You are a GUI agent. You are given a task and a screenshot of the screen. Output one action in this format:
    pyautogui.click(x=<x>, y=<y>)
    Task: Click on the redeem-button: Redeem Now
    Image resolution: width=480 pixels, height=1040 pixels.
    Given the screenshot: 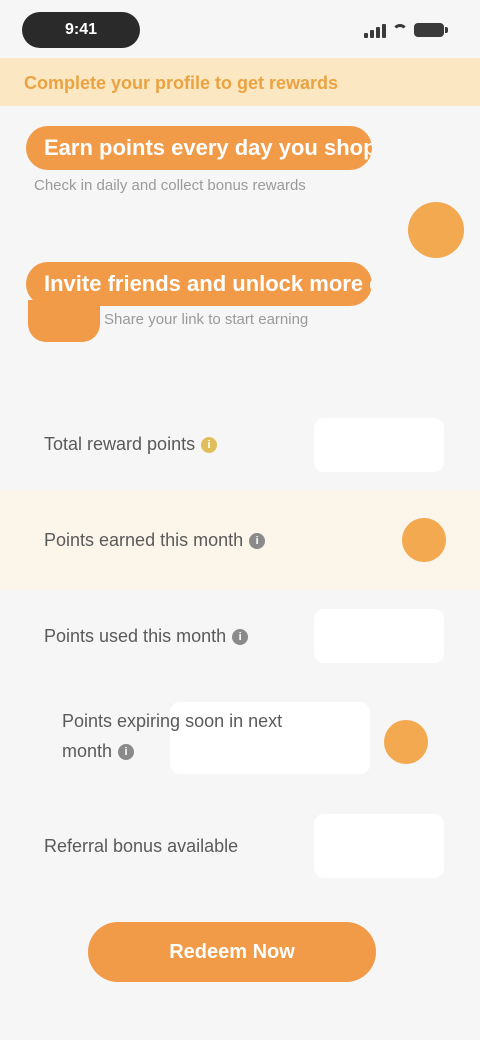 What is the action you would take?
    pyautogui.click(x=232, y=952)
    